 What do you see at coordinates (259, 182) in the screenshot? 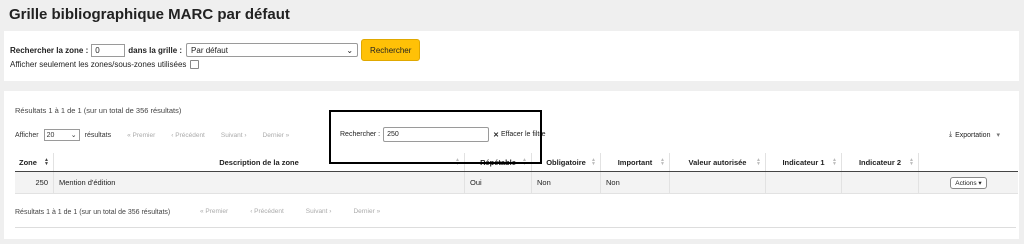
I see `cell-description: Mention d'édition` at bounding box center [259, 182].